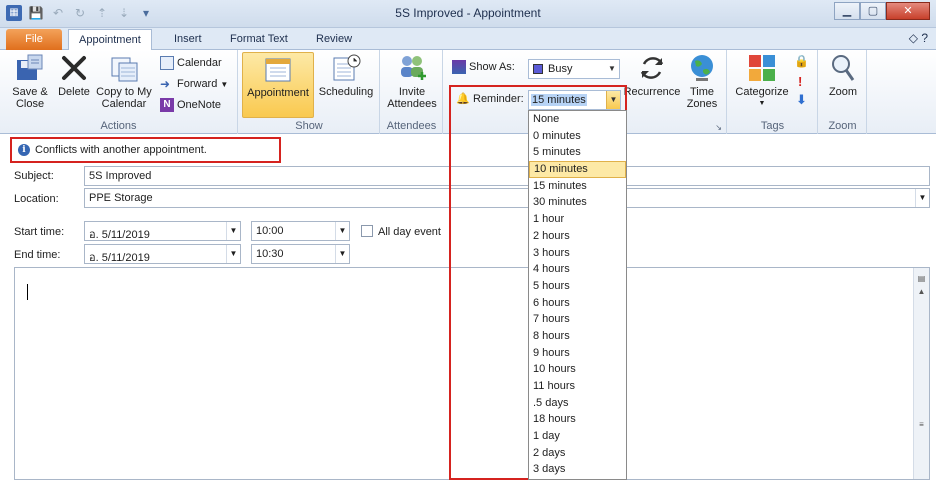 The image size is (936, 480). I want to click on reminder-option: 6 hours, so click(577, 303).